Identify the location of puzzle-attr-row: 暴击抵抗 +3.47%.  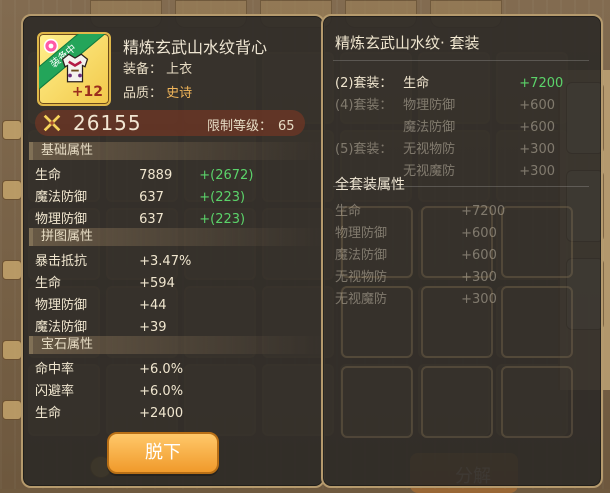
(113, 259).